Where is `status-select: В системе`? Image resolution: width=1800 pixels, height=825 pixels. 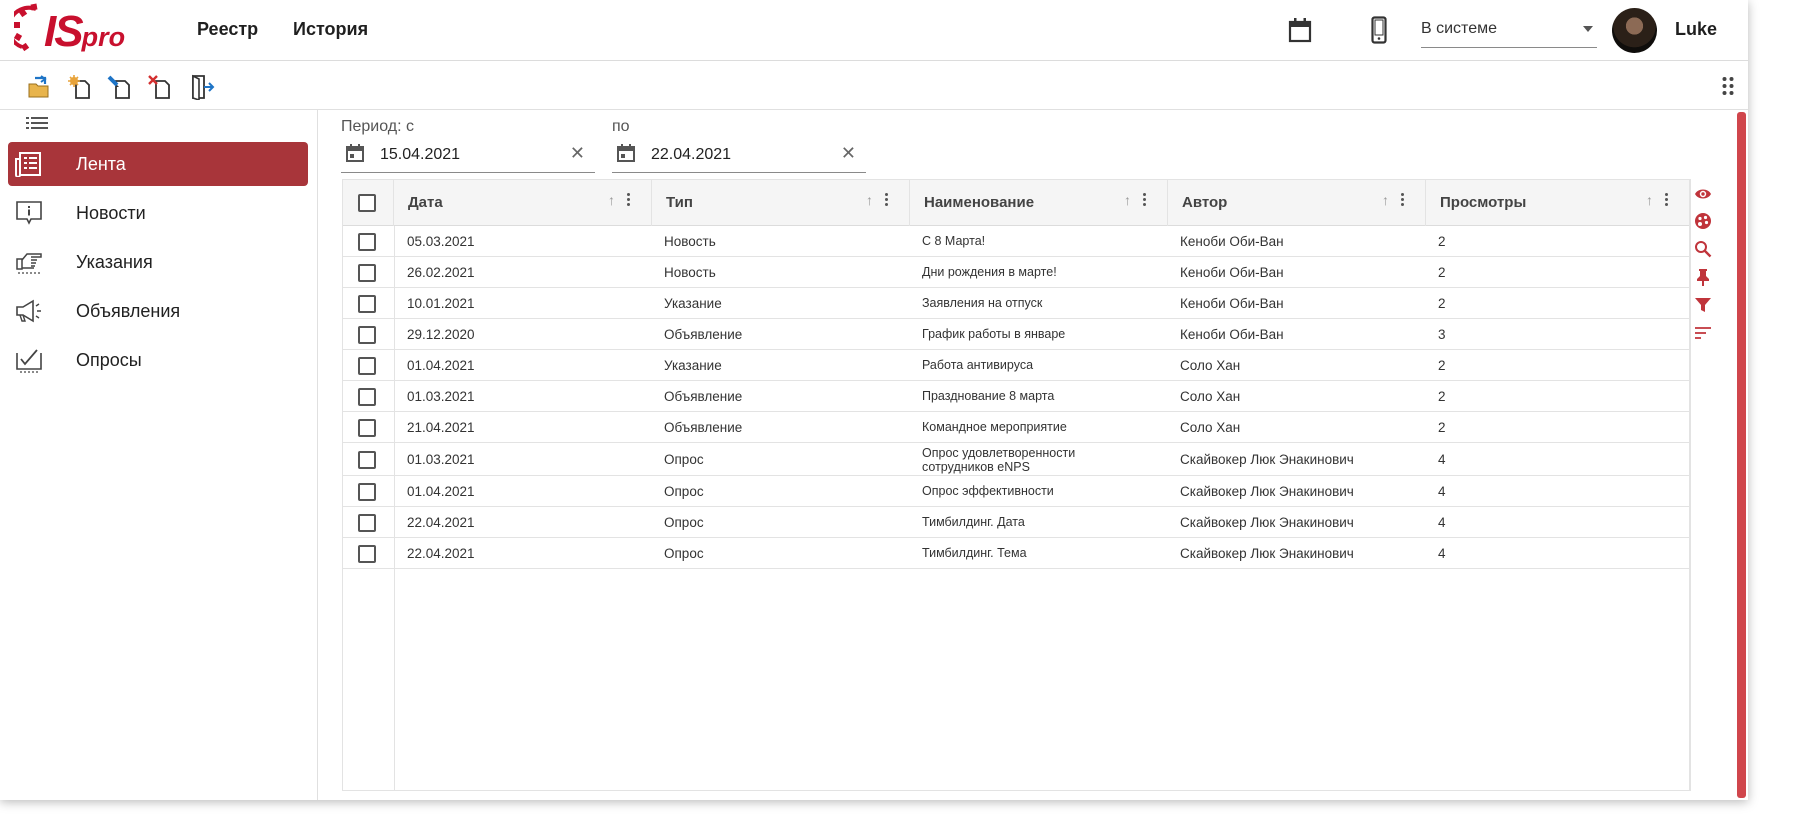 status-select: В системе is located at coordinates (1509, 31).